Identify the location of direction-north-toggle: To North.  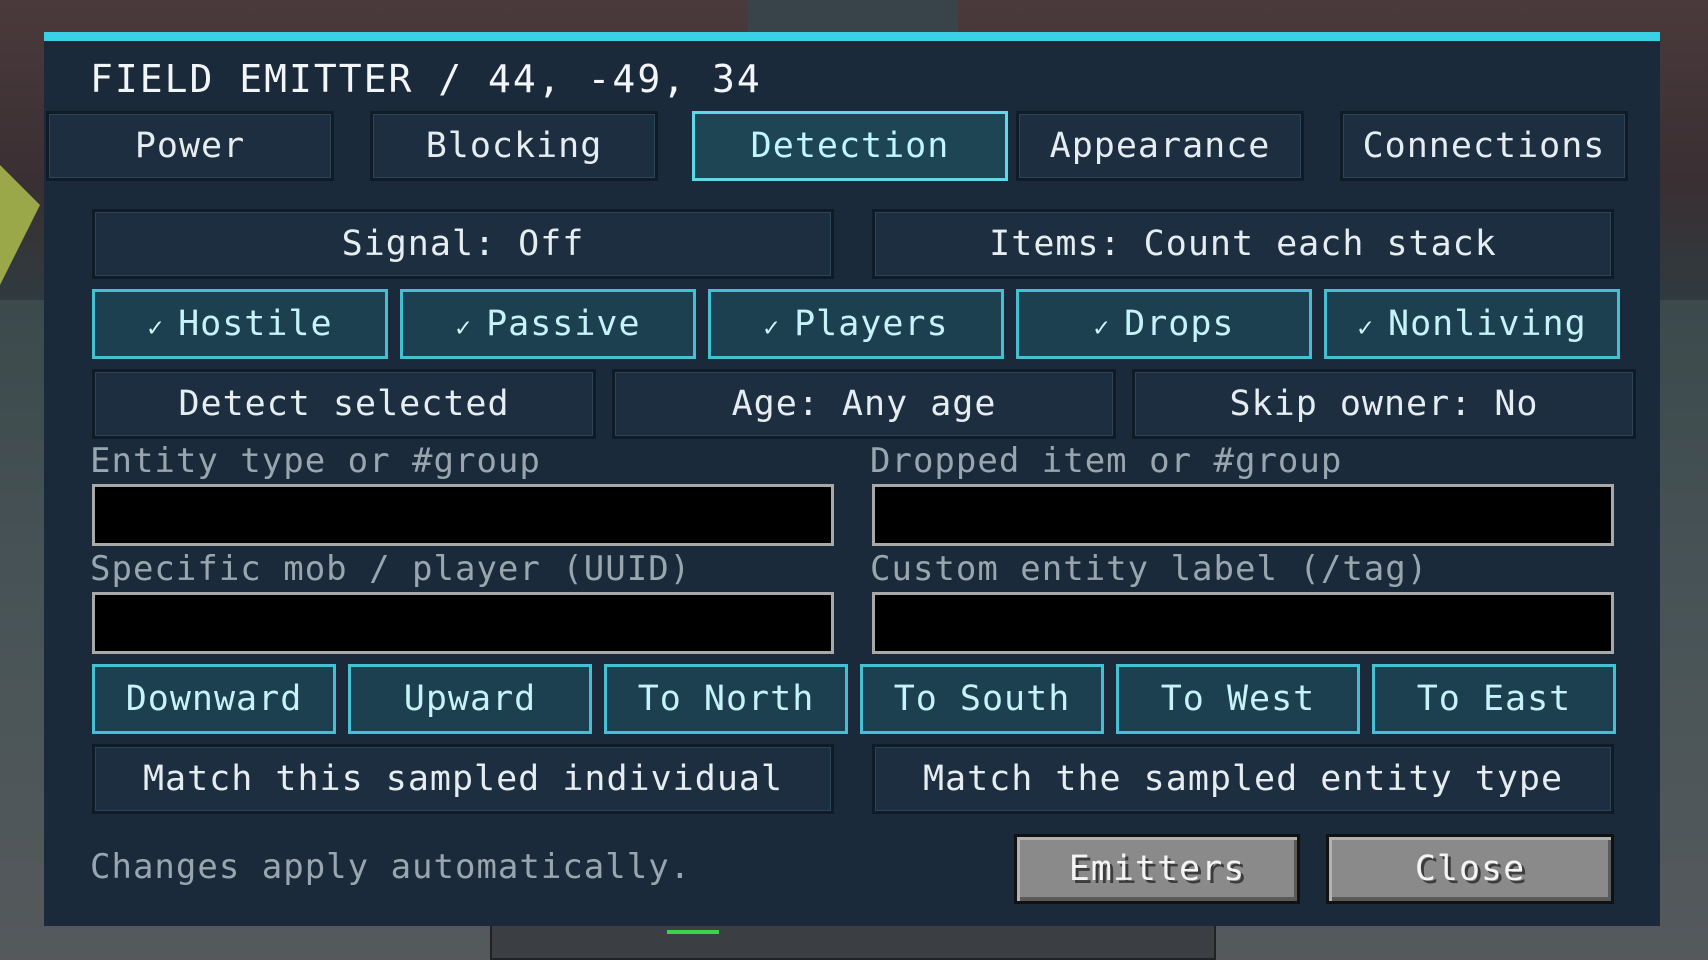
(726, 699).